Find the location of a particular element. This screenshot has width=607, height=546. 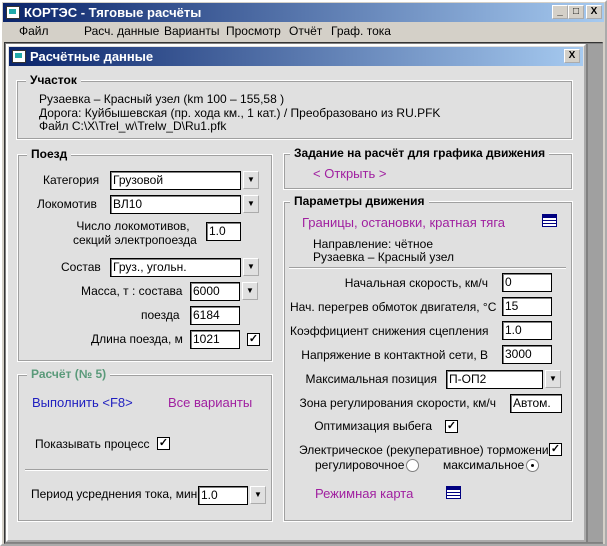

loco-label: Локомотив is located at coordinates (67, 204).